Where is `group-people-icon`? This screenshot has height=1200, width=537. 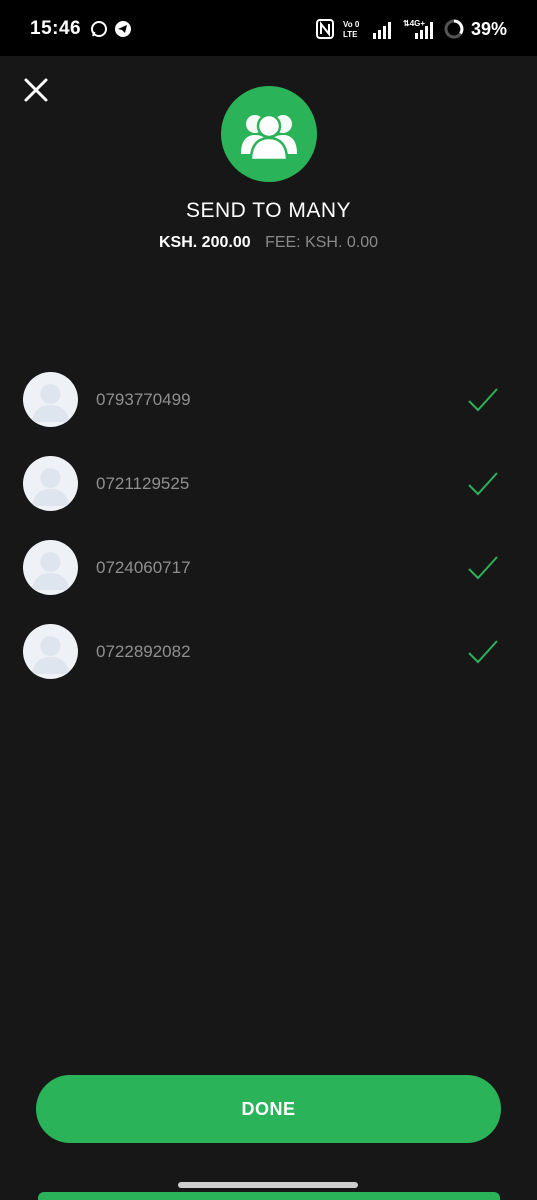 group-people-icon is located at coordinates (269, 137).